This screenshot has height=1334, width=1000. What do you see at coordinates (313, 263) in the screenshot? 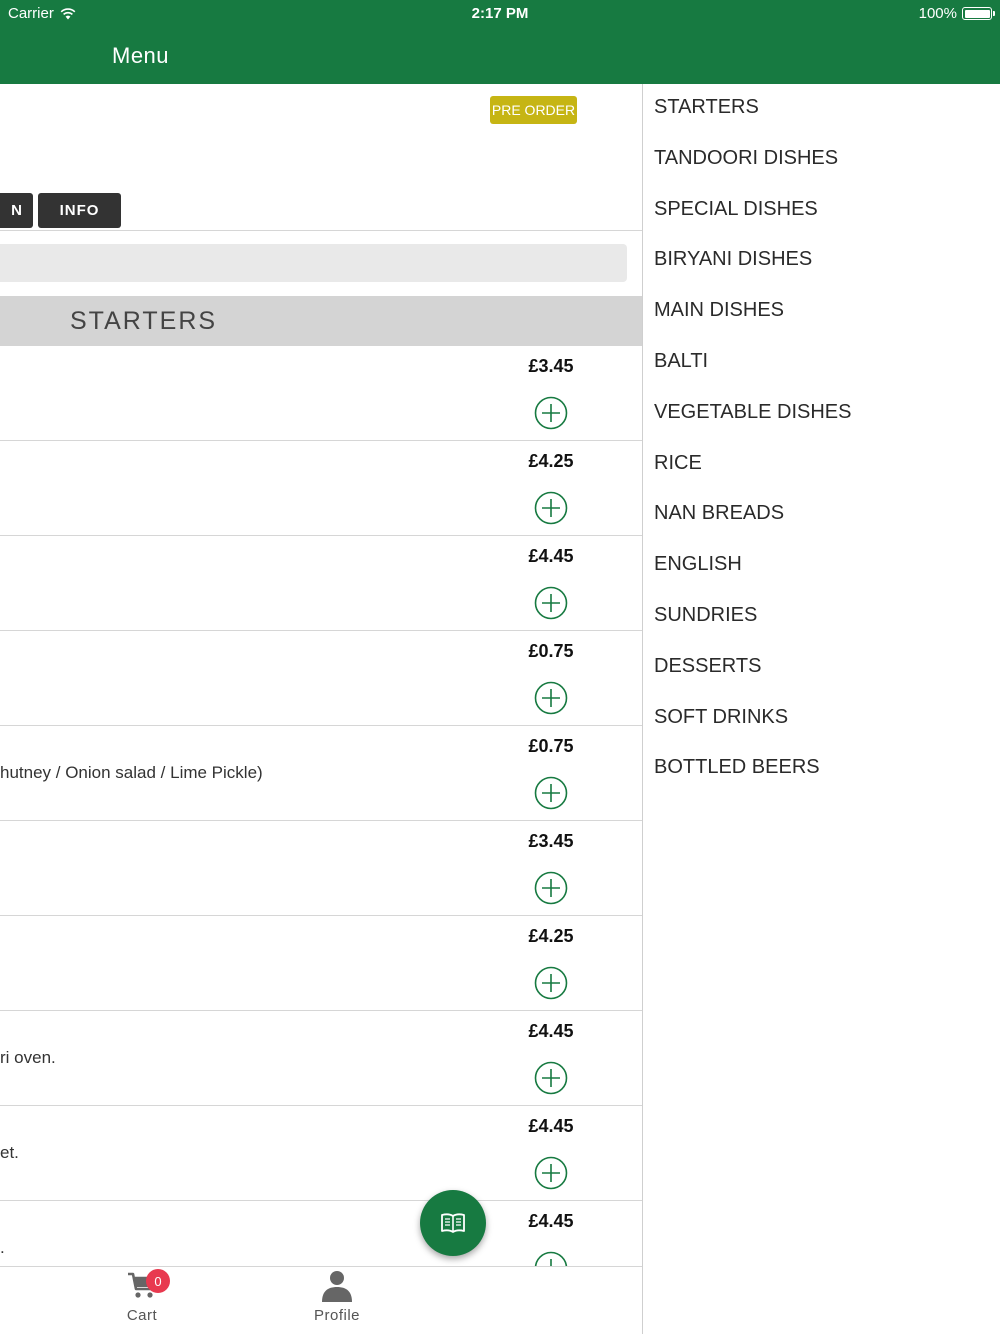
I see `search-input` at bounding box center [313, 263].